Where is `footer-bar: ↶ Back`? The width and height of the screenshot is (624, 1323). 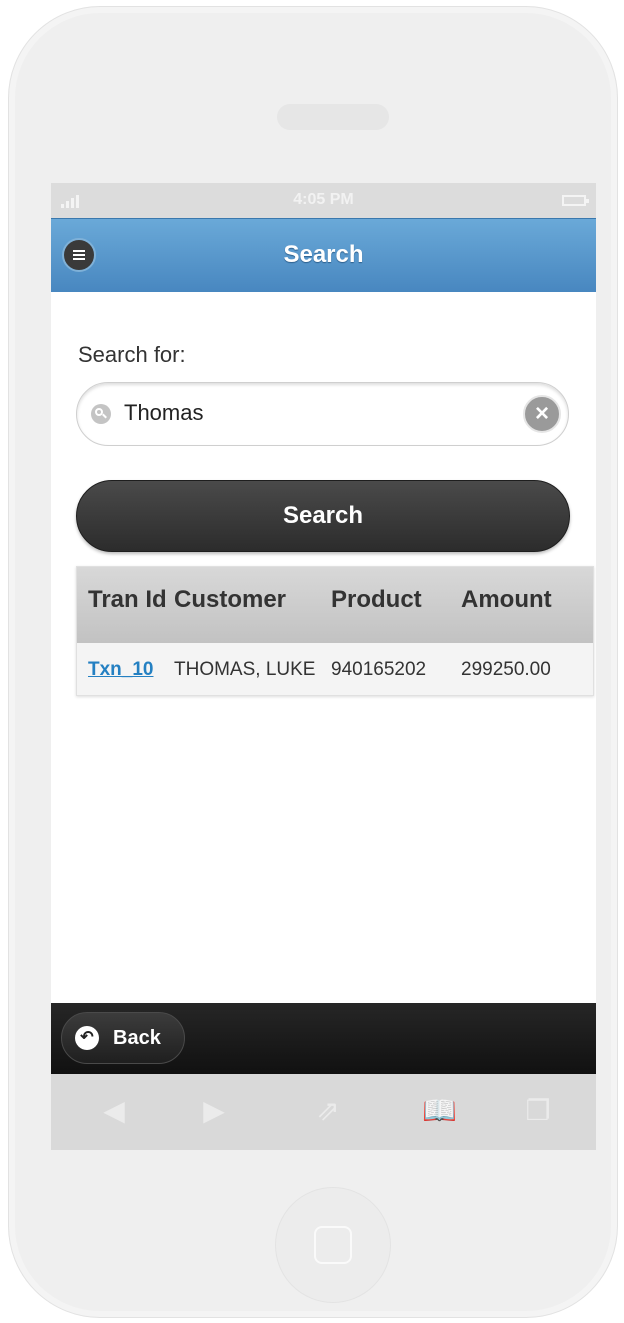 footer-bar: ↶ Back is located at coordinates (323, 1038).